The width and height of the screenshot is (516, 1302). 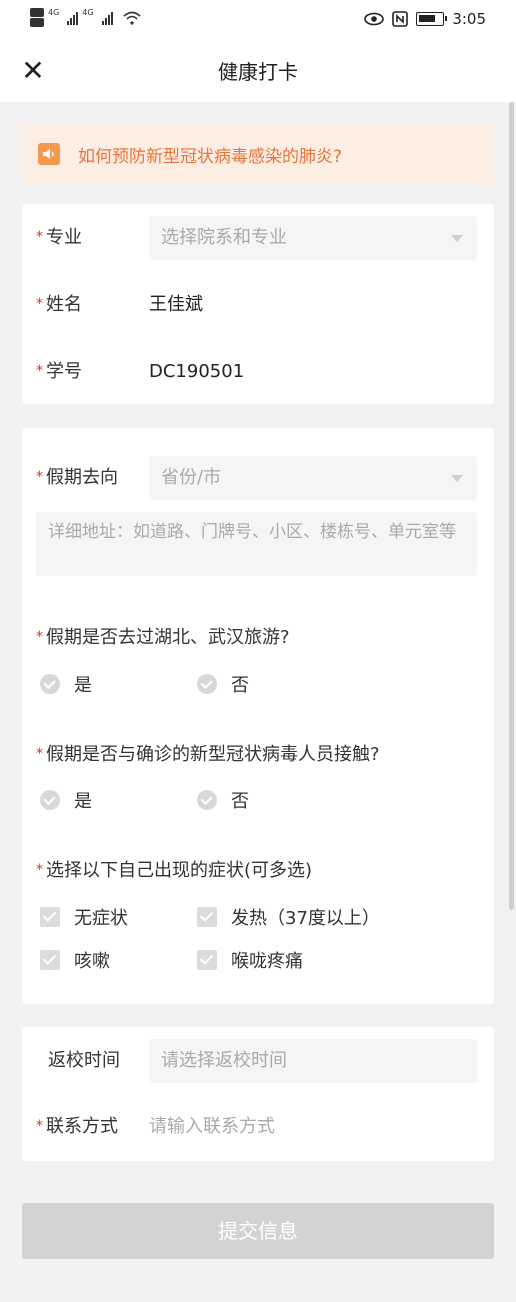 I want to click on status-right: 3:05, so click(x=425, y=19).